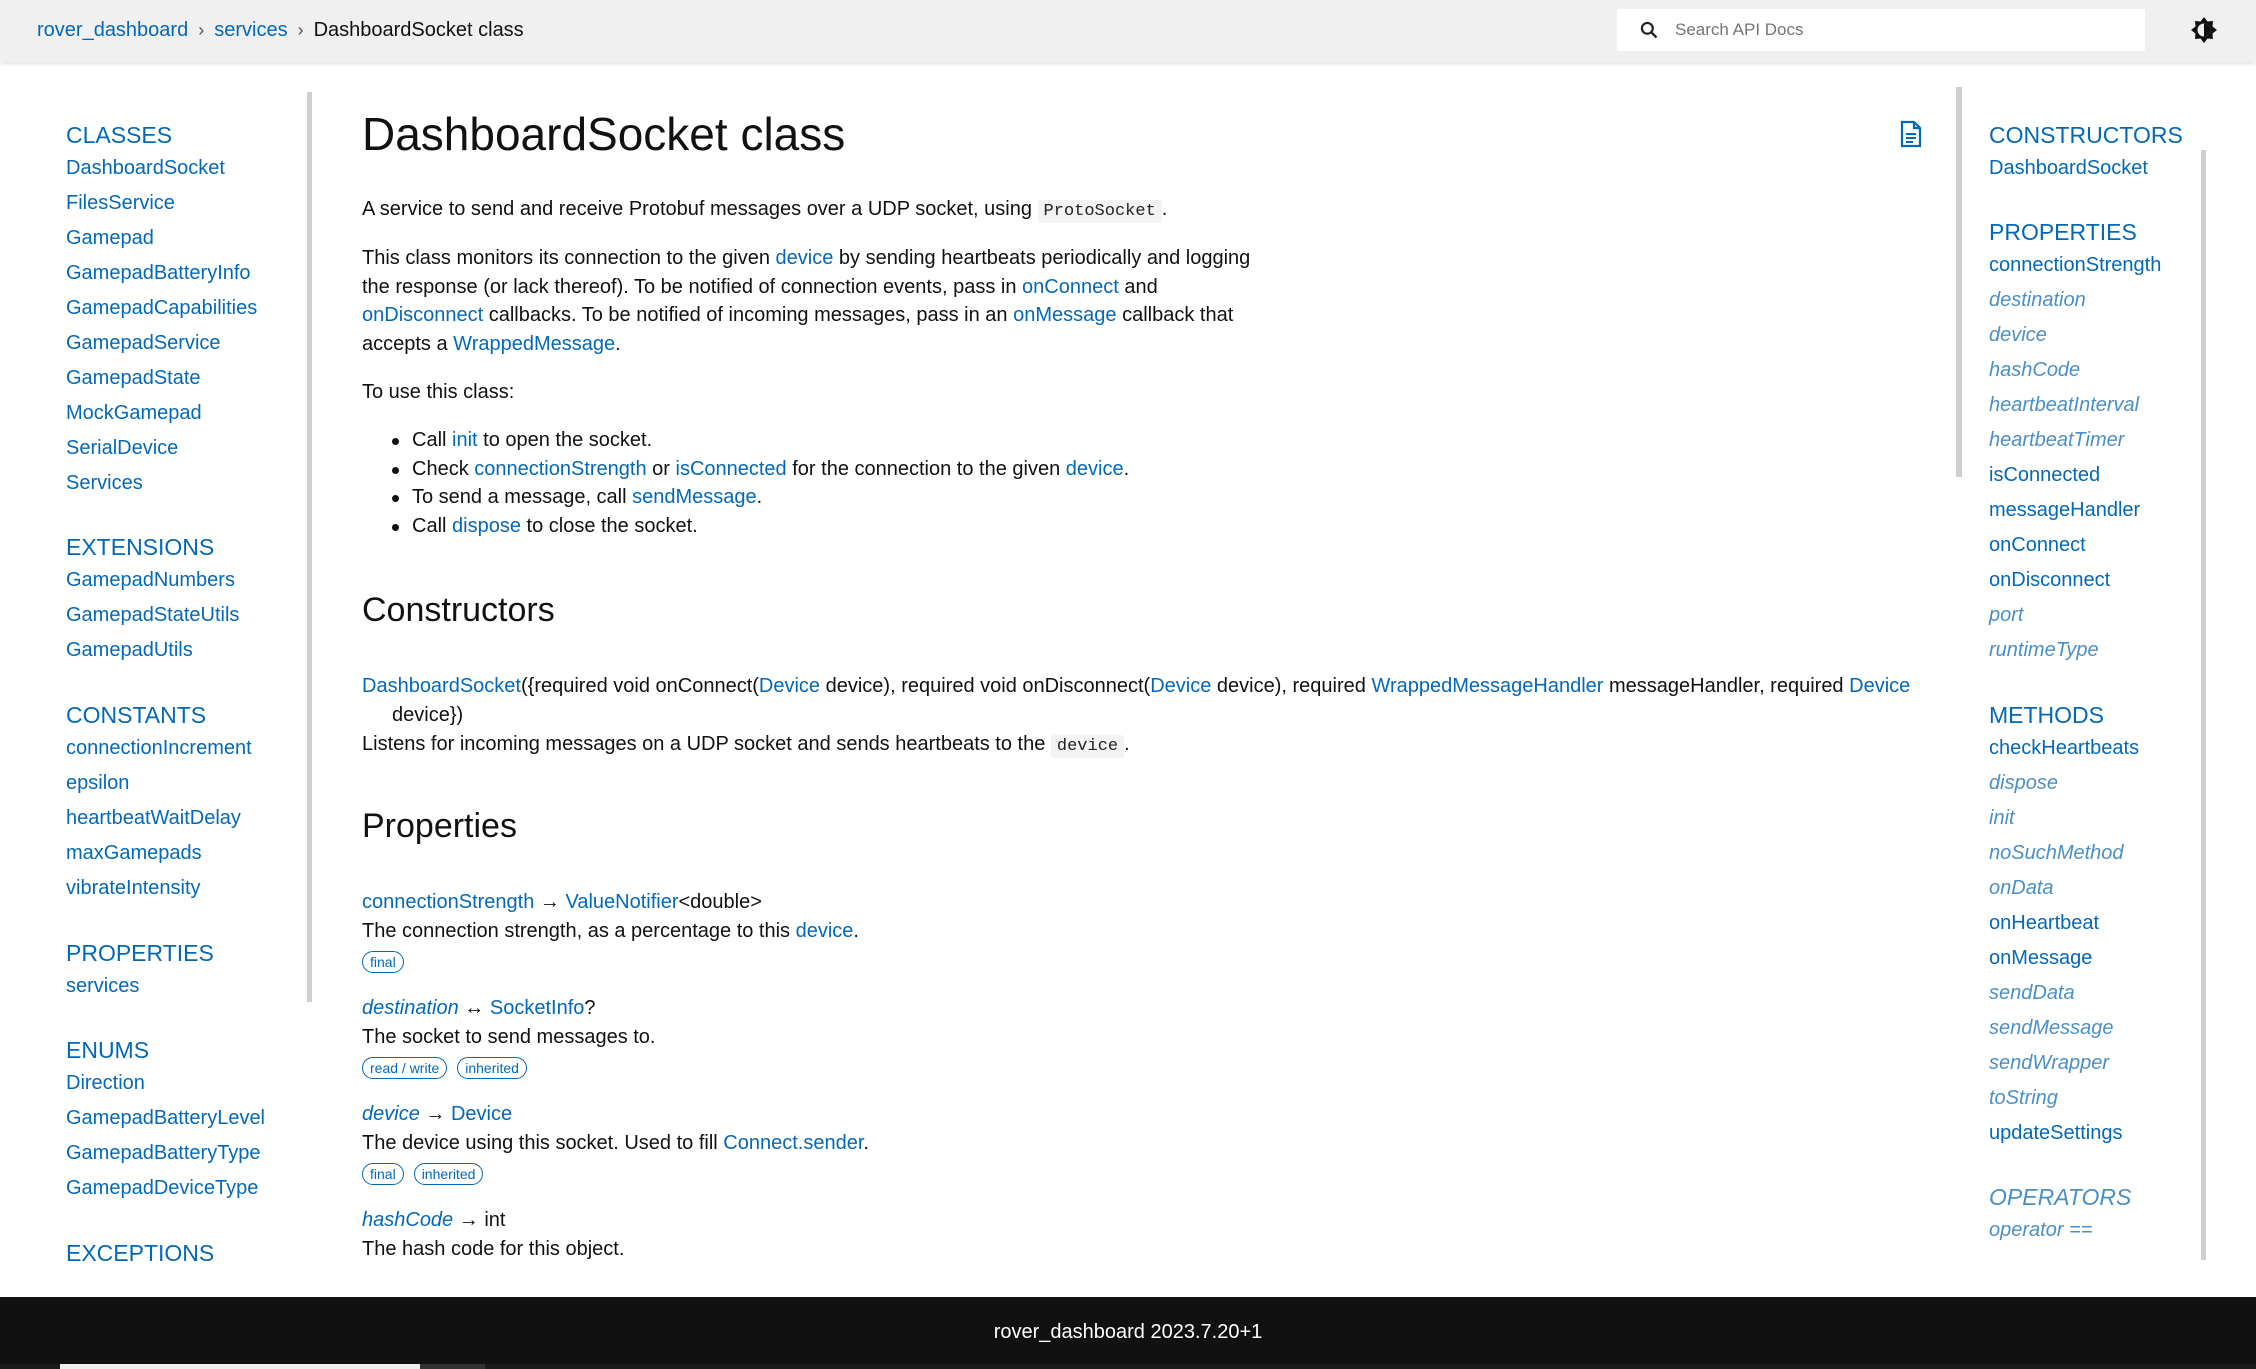 The image size is (2256, 1369). What do you see at coordinates (122, 448) in the screenshot?
I see `sidebar-item-serialdevice: SerialDevice` at bounding box center [122, 448].